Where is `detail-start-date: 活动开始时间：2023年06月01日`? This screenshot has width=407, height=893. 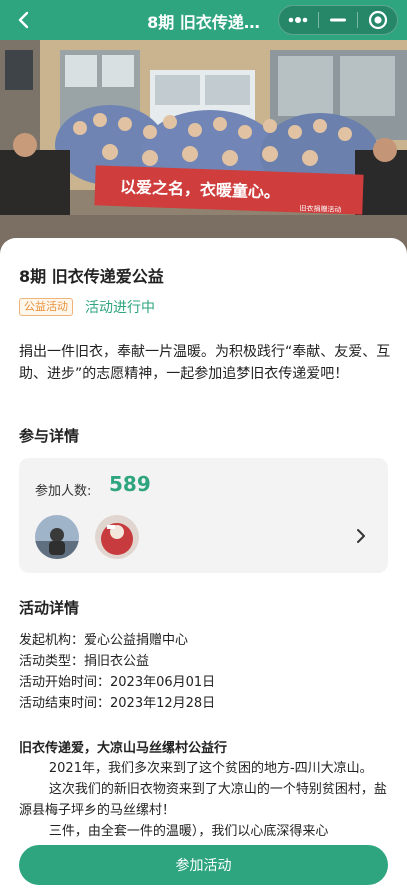 detail-start-date: 活动开始时间：2023年06月01日 is located at coordinates (117, 682).